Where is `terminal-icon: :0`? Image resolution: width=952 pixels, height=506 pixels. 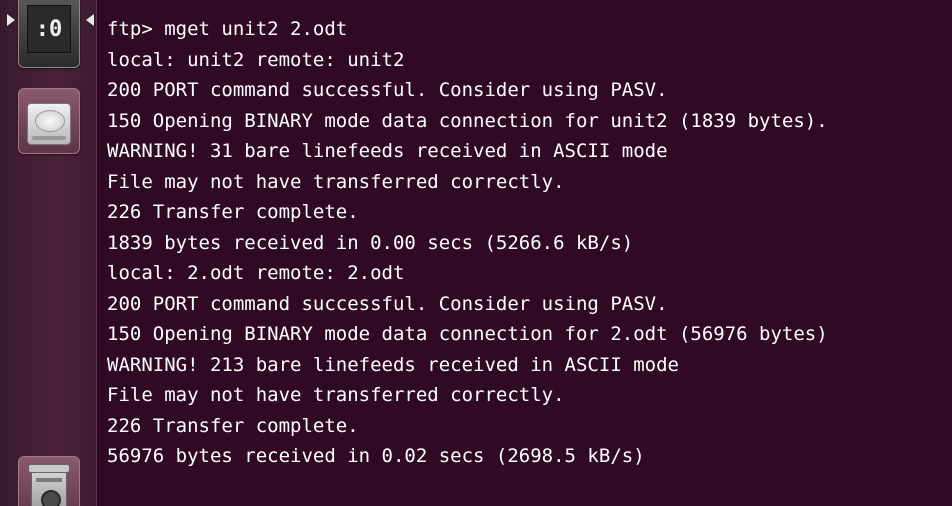 terminal-icon: :0 is located at coordinates (49, 29).